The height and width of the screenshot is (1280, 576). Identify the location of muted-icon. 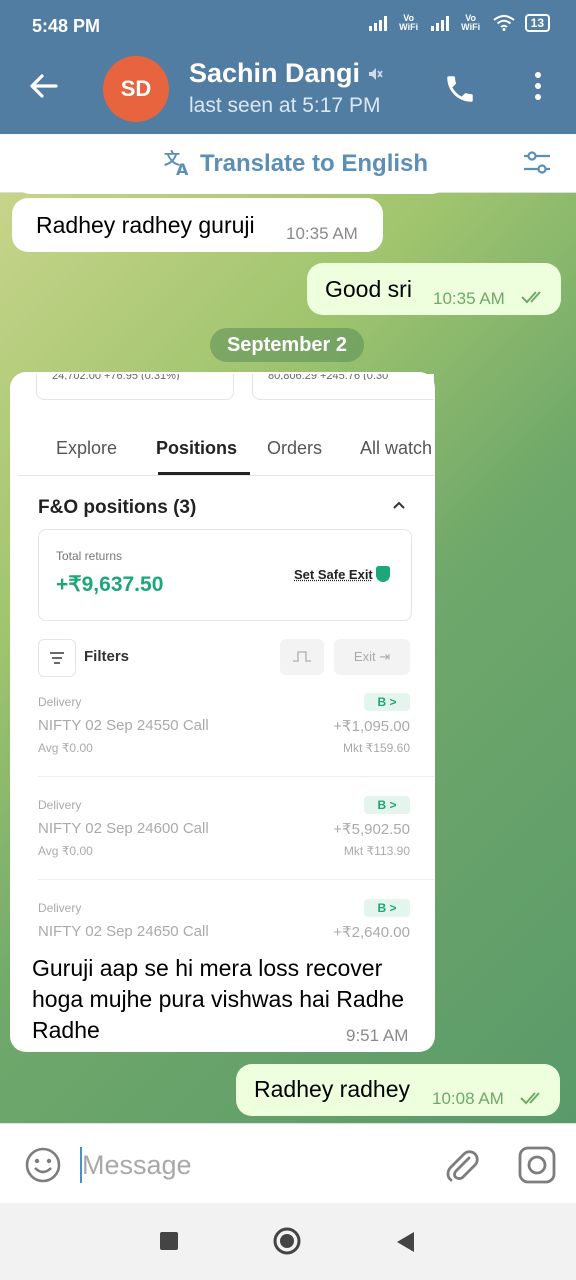
(376, 74).